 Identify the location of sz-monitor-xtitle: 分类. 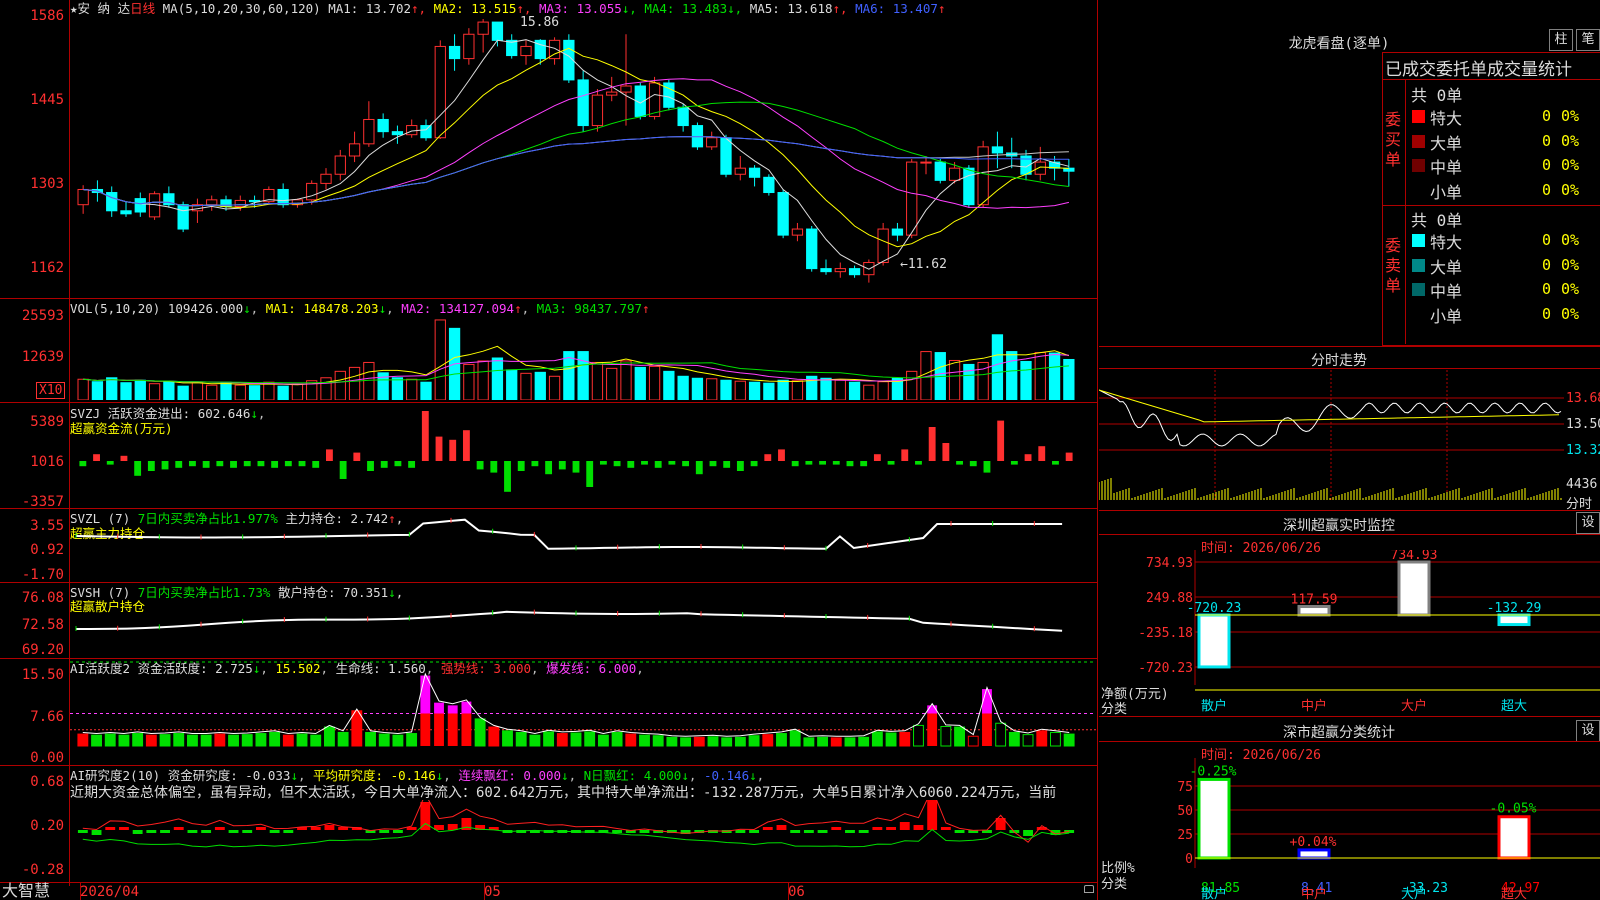
(1114, 709).